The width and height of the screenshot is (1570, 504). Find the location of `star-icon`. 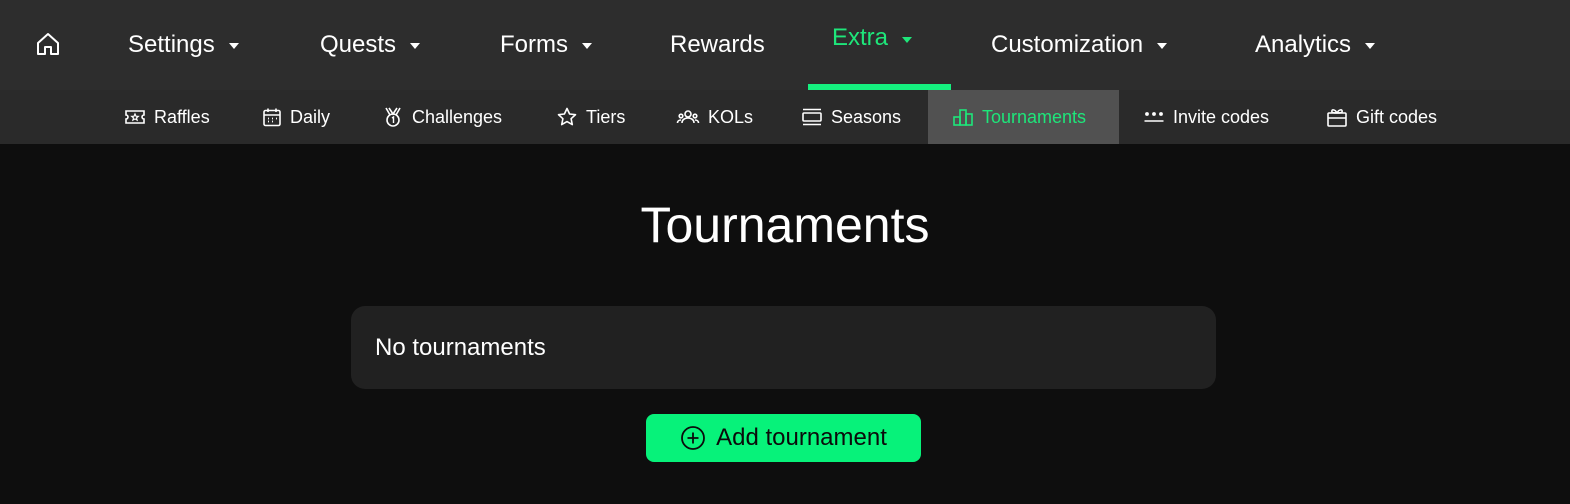

star-icon is located at coordinates (567, 116).